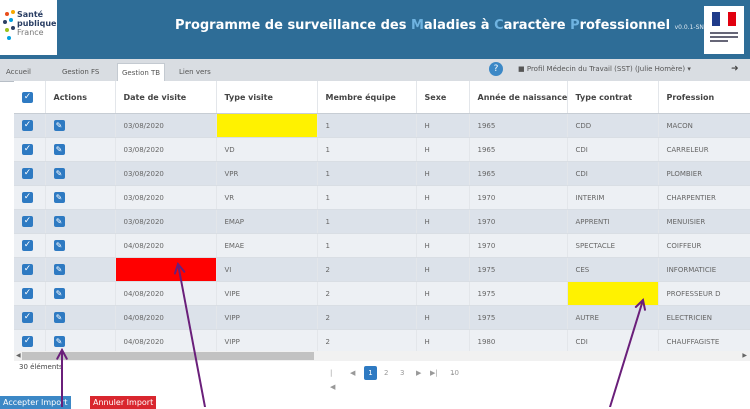 This screenshot has height=409, width=750. Describe the element at coordinates (518, 97) in the screenshot. I see `column-header-annee-naissance: Année de naissance` at that location.